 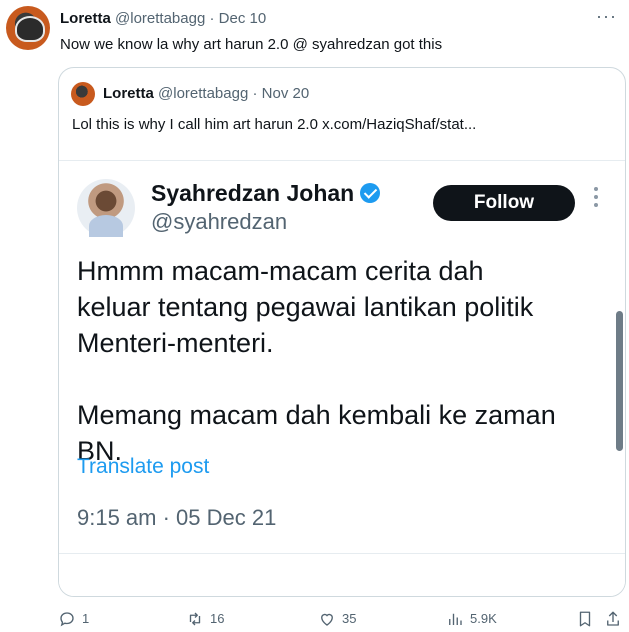 What do you see at coordinates (285, 93) in the screenshot?
I see `quote-date: Nov 20` at bounding box center [285, 93].